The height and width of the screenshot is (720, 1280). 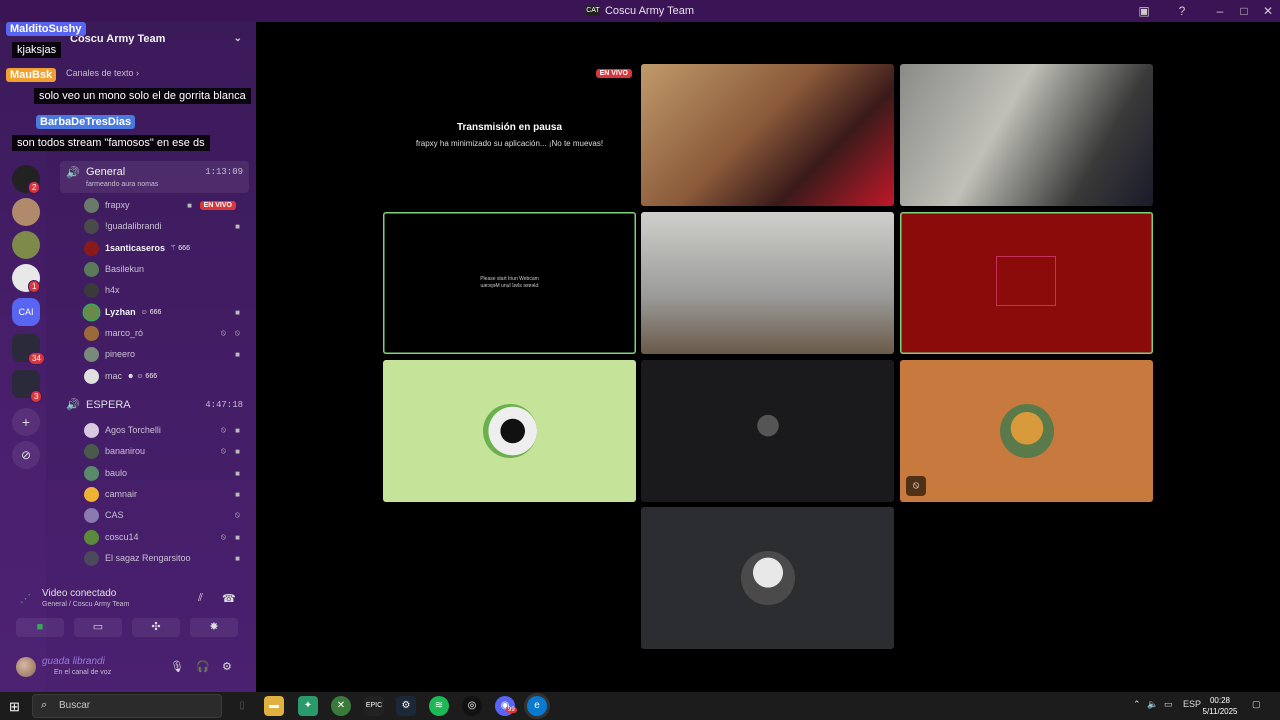 I want to click on user-tag: ⚚ 666, so click(x=180, y=248).